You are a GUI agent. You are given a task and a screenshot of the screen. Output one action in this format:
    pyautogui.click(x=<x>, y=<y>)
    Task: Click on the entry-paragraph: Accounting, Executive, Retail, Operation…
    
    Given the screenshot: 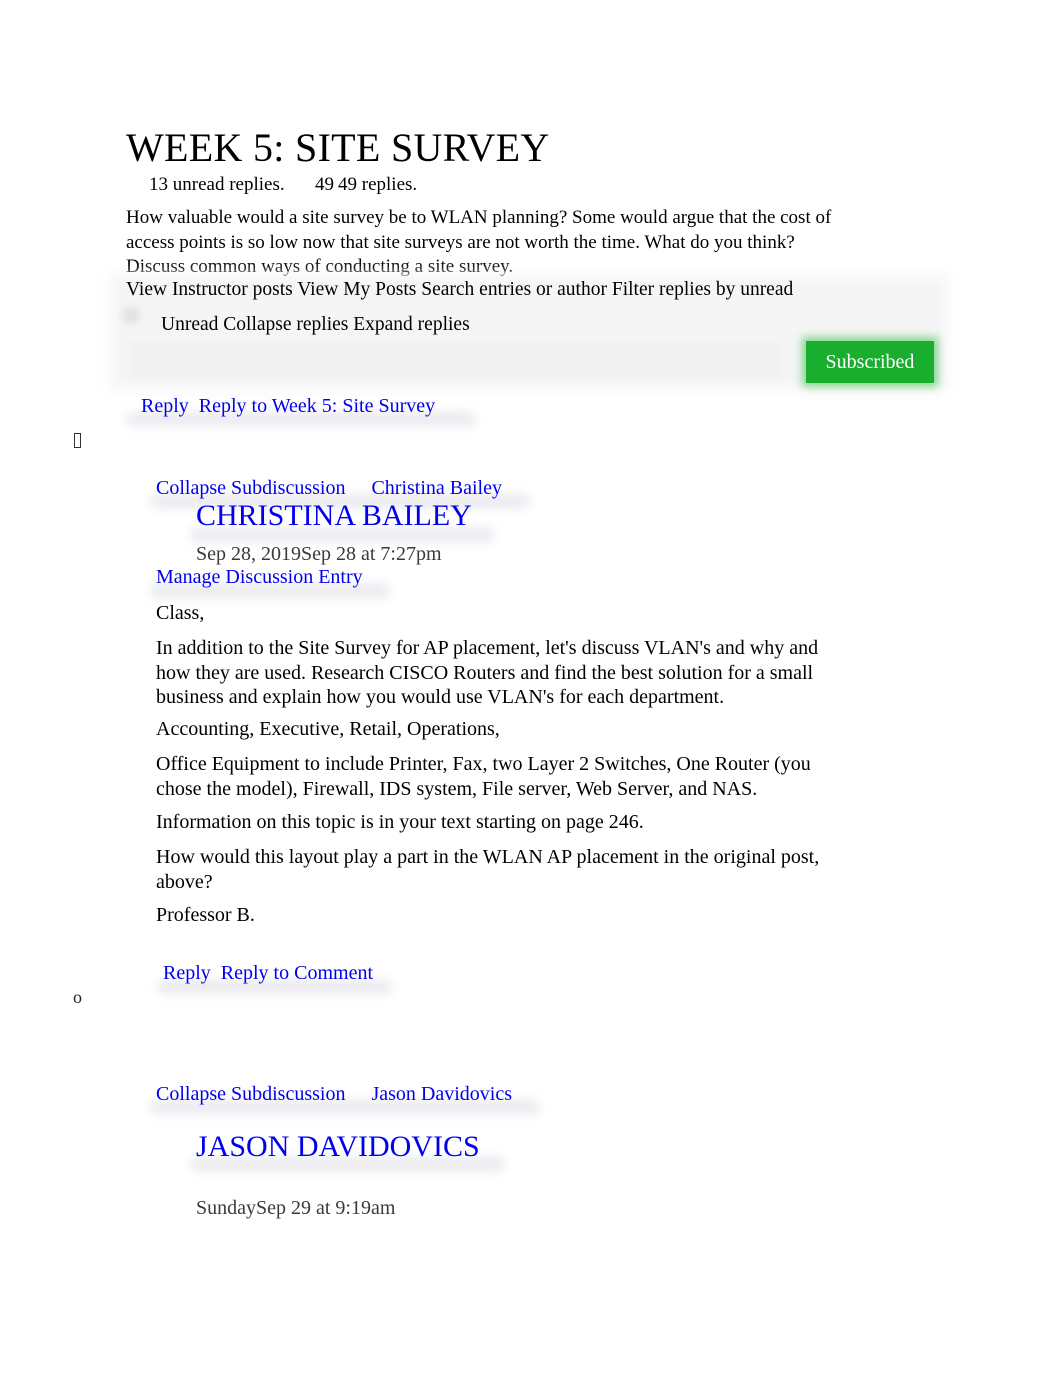 What is the action you would take?
    pyautogui.click(x=328, y=729)
    